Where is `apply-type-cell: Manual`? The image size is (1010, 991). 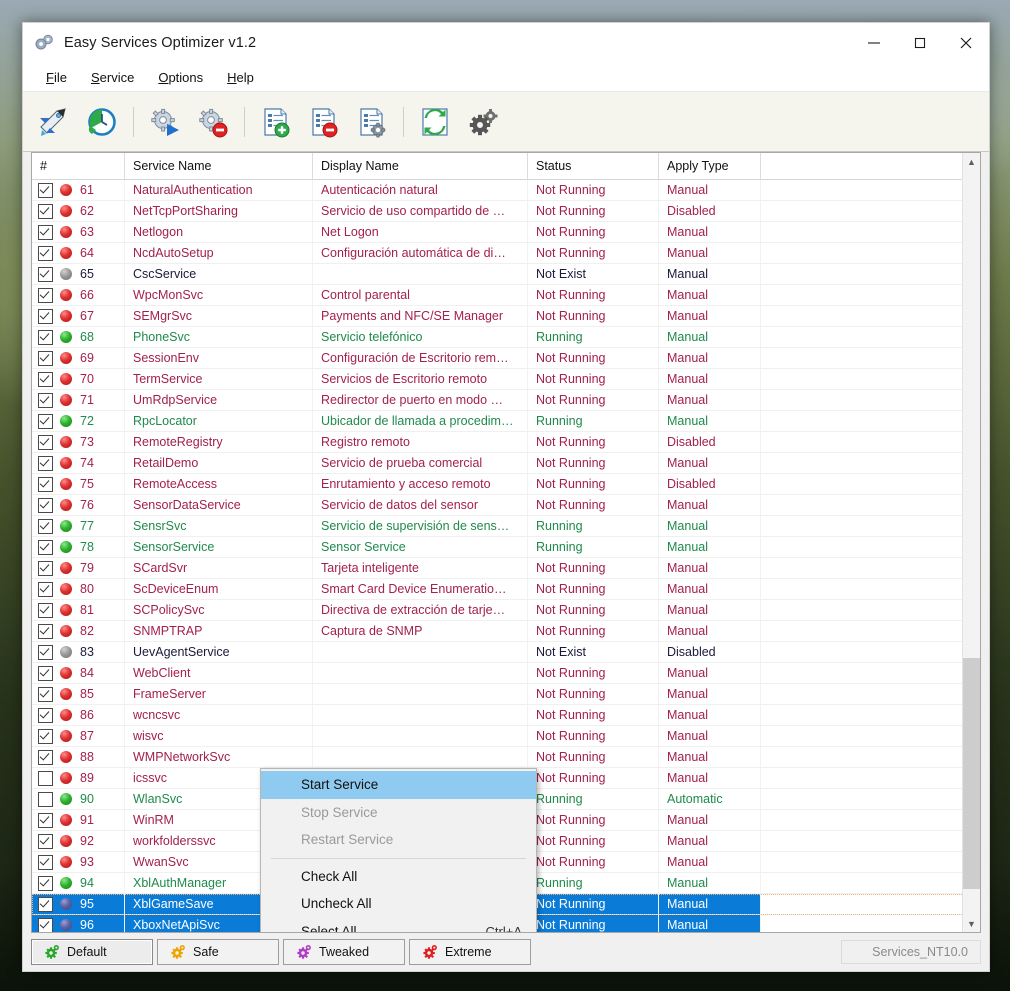
apply-type-cell: Manual is located at coordinates (710, 736).